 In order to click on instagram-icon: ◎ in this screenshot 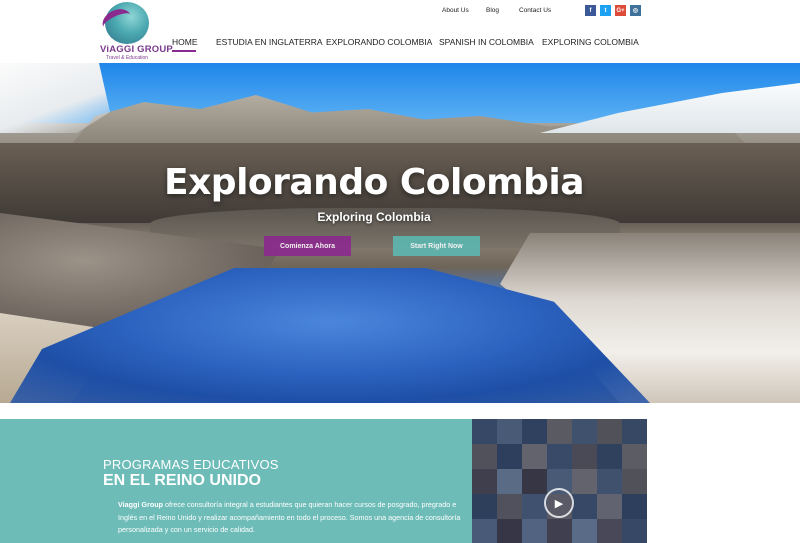, I will do `click(635, 10)`.